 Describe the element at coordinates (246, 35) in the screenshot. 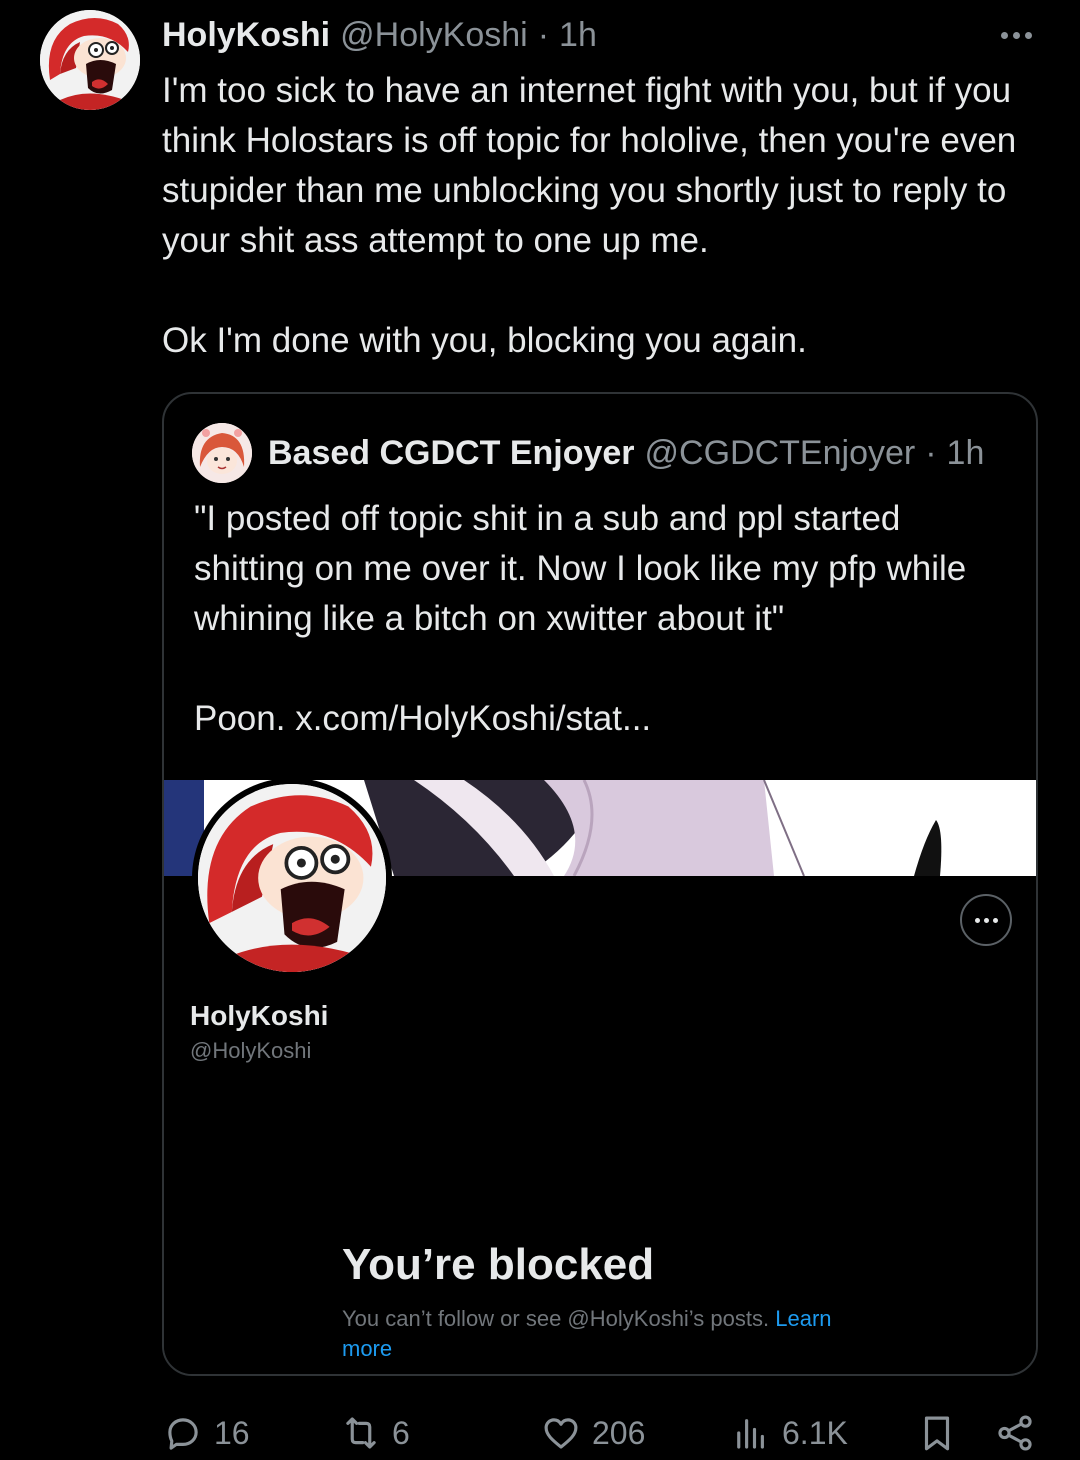

I see `author-display-name: HolyKoshi` at that location.